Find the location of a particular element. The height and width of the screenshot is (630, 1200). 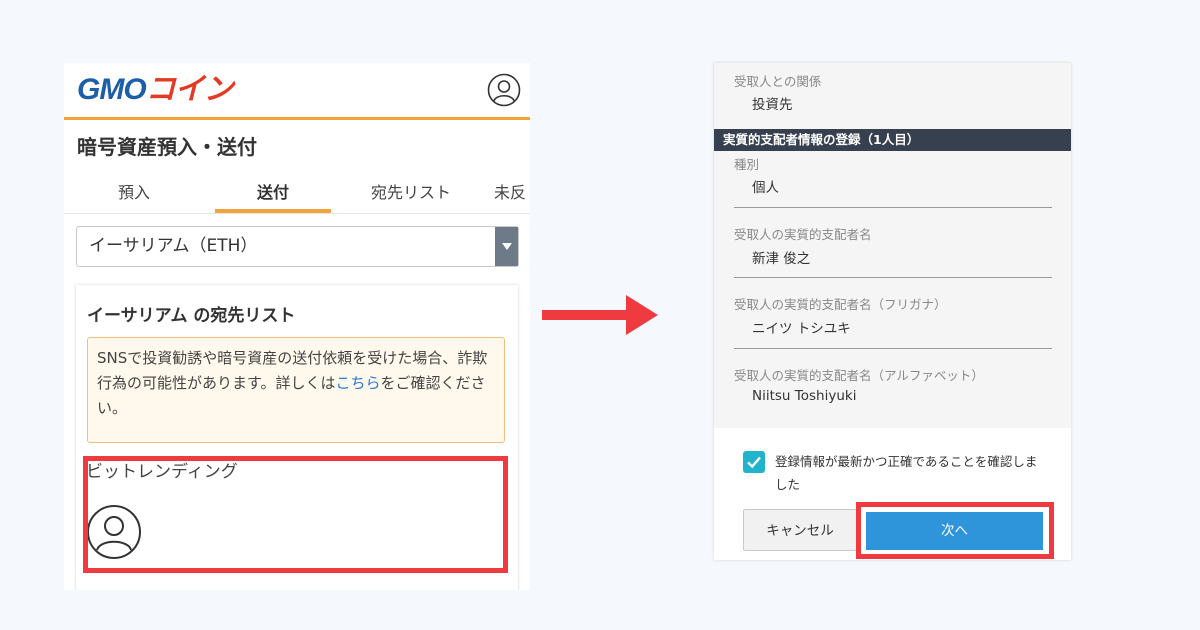

highlight-box-entry is located at coordinates (295, 514).